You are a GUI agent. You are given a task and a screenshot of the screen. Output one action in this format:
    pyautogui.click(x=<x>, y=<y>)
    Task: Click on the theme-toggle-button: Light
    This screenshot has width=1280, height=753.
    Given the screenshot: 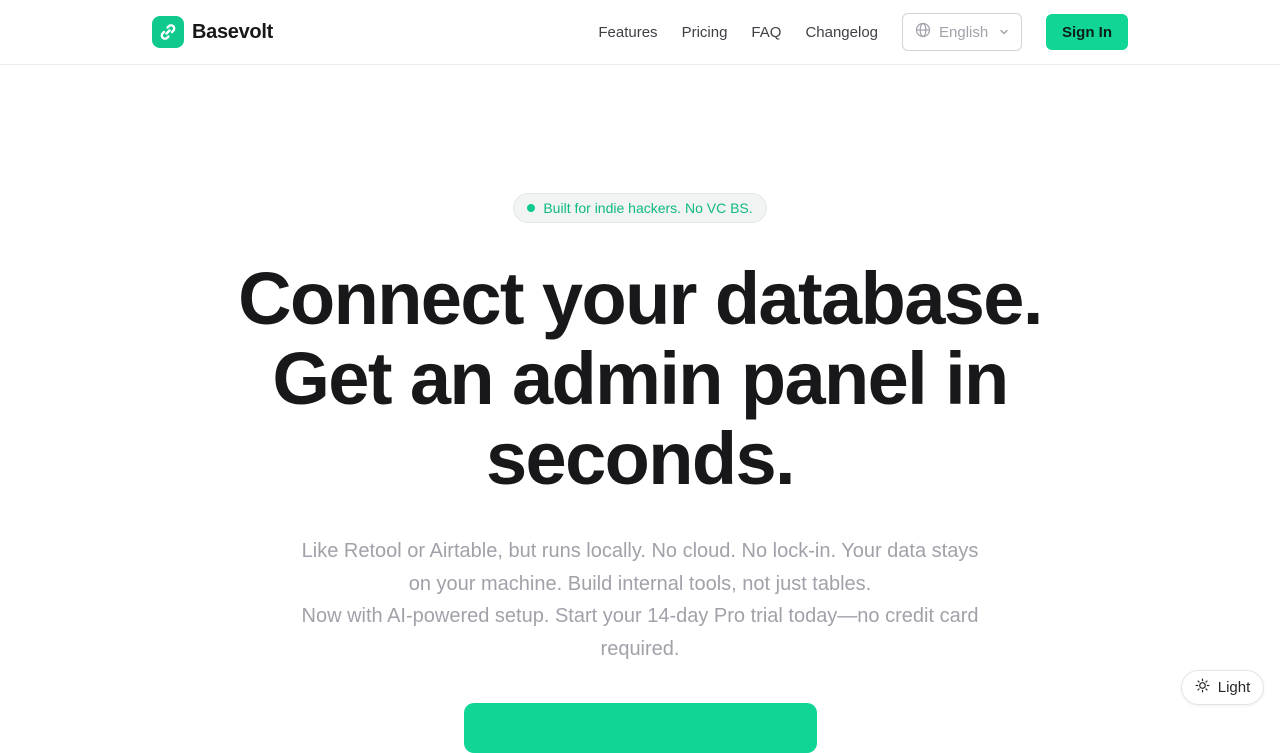 What is the action you would take?
    pyautogui.click(x=1222, y=687)
    